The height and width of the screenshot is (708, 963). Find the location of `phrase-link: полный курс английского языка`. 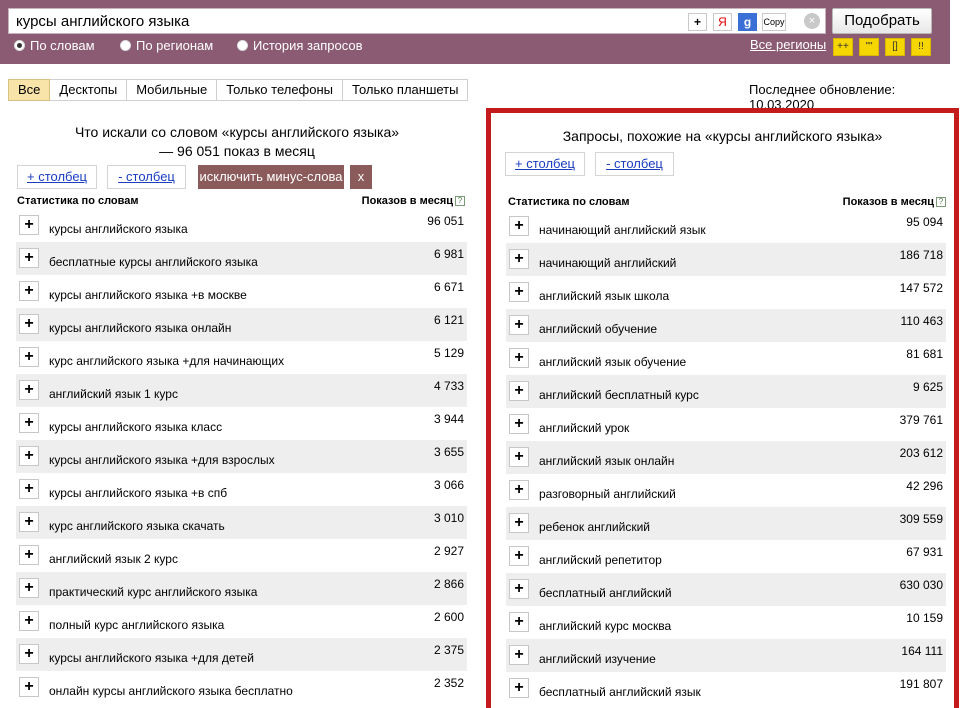

phrase-link: полный курс английского языка is located at coordinates (136, 625).